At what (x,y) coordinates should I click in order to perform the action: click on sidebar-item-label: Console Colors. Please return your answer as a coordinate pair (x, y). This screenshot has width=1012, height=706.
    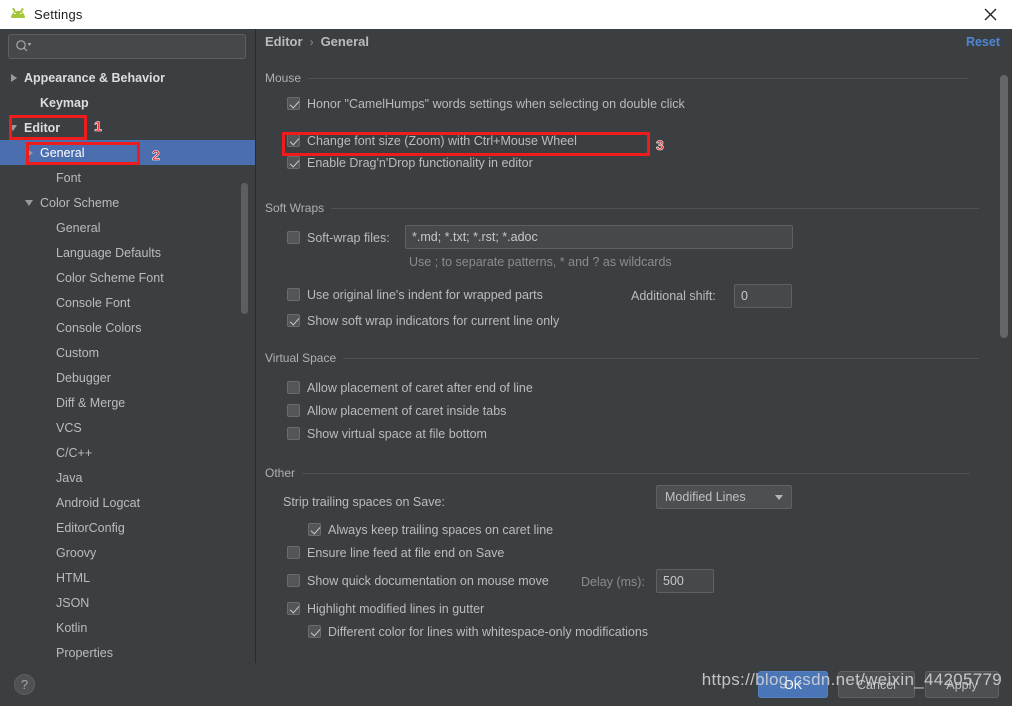
    Looking at the image, I should click on (99, 327).